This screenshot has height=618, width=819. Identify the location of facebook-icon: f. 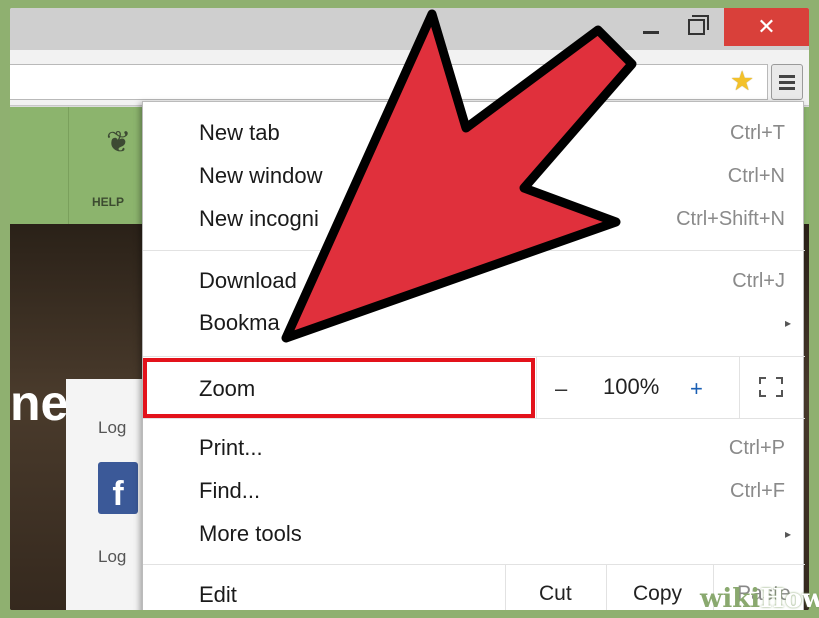
(118, 488).